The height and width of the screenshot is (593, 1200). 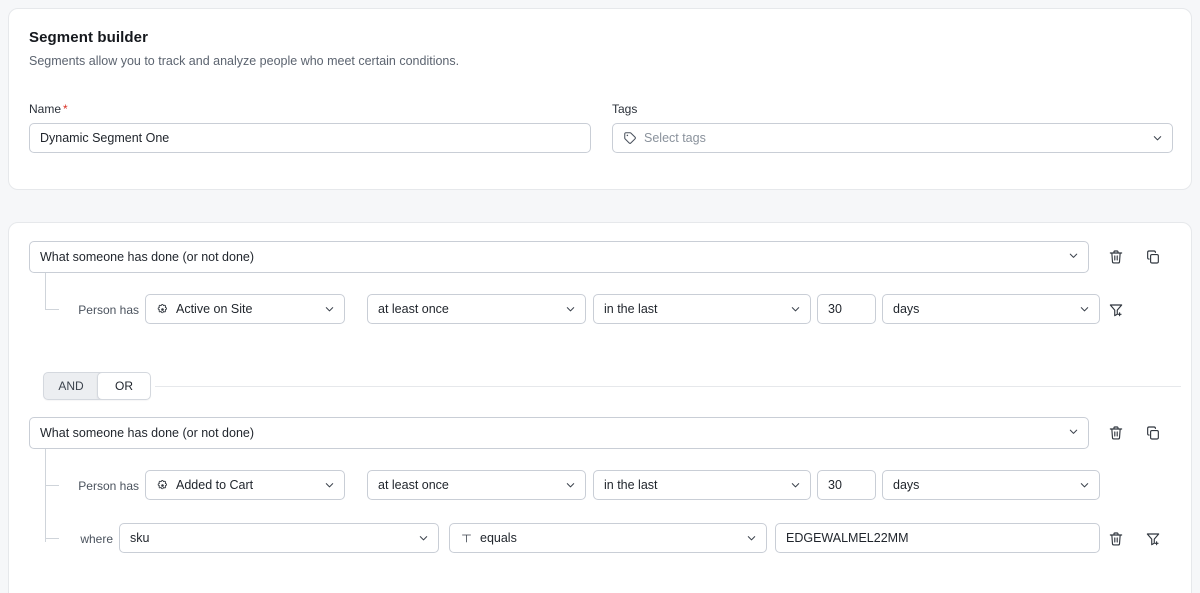 What do you see at coordinates (1153, 539) in the screenshot?
I see `group-2-where-add-filter-button` at bounding box center [1153, 539].